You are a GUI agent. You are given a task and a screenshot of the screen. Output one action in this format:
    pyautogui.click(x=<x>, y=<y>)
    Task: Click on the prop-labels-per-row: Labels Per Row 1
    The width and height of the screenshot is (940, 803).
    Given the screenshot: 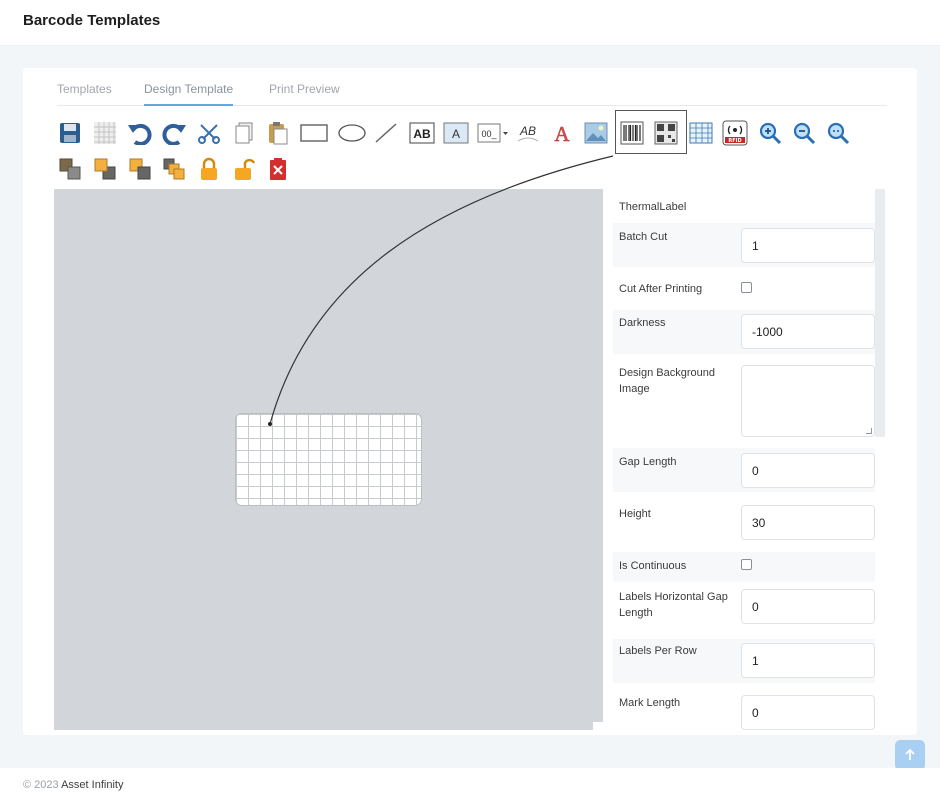 What is the action you would take?
    pyautogui.click(x=744, y=661)
    